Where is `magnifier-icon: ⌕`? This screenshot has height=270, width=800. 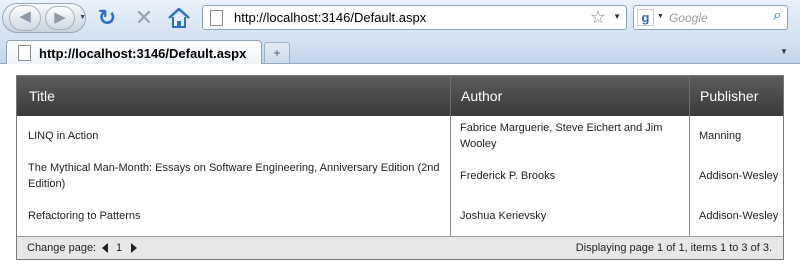 magnifier-icon: ⌕ is located at coordinates (777, 16).